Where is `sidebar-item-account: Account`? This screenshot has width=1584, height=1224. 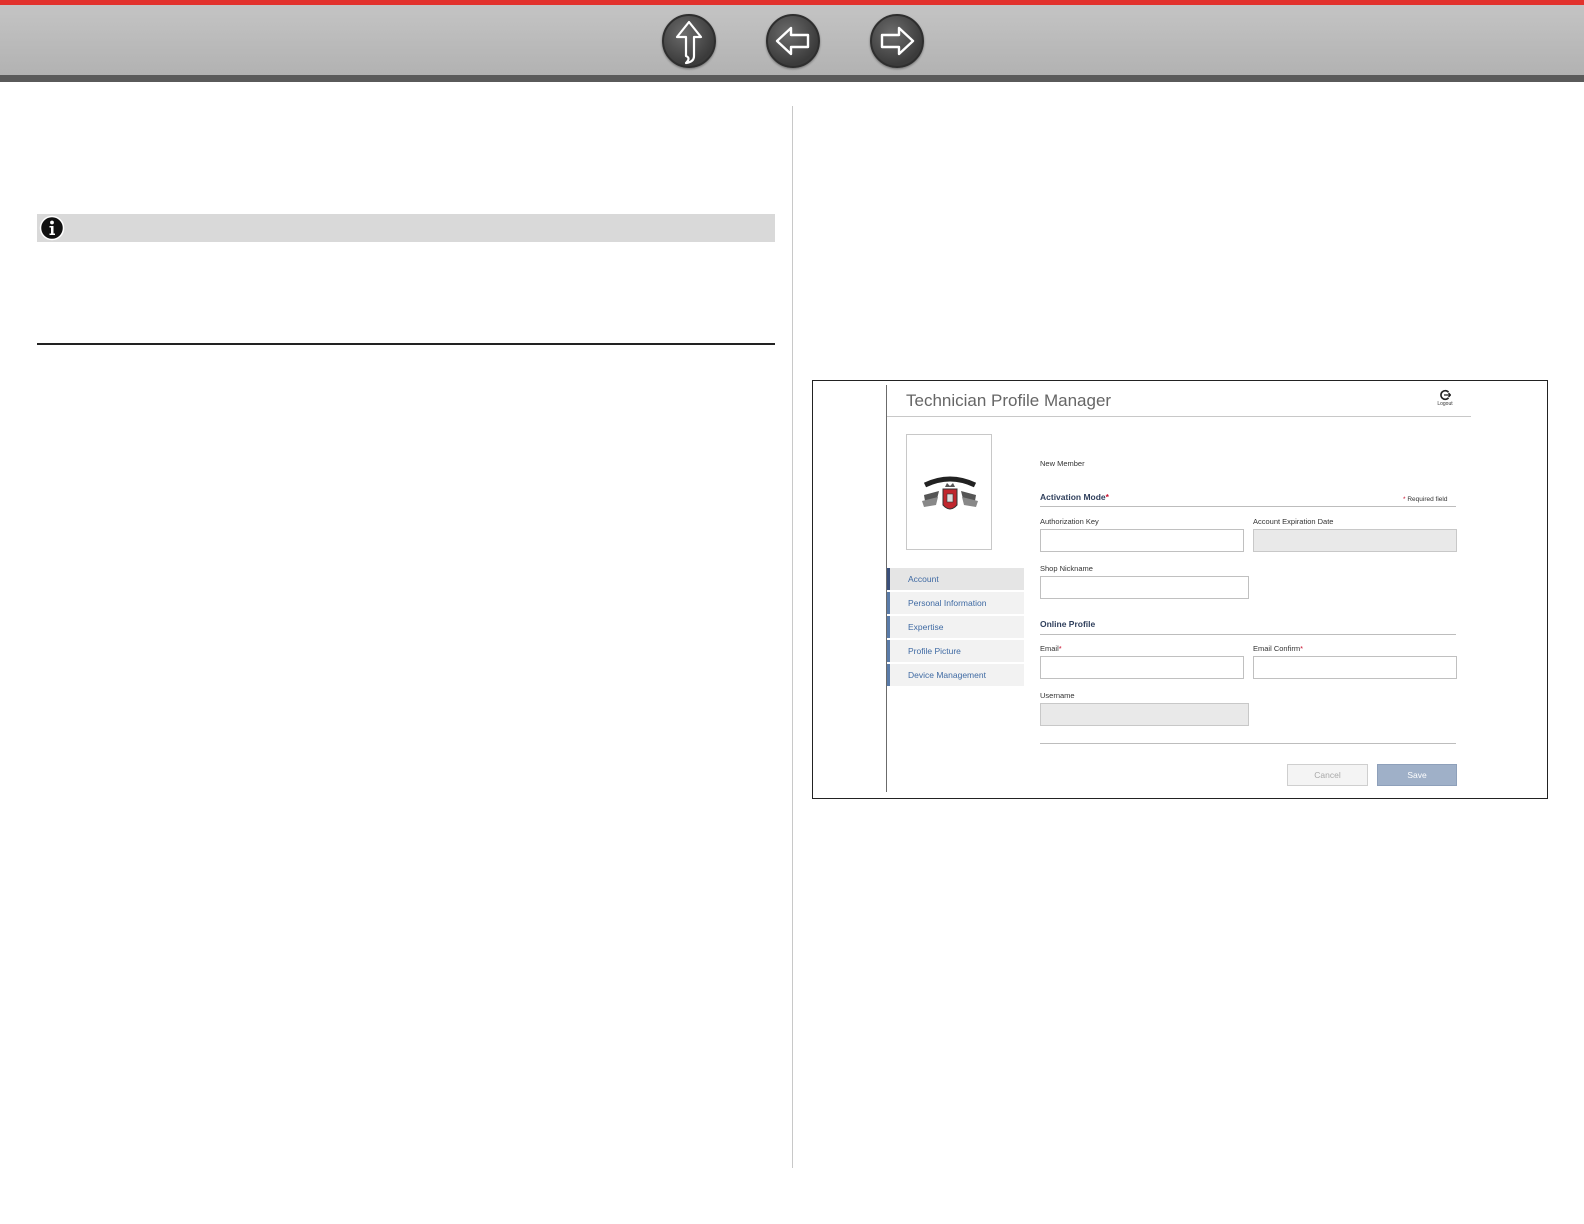
sidebar-item-account: Account is located at coordinates (955, 579).